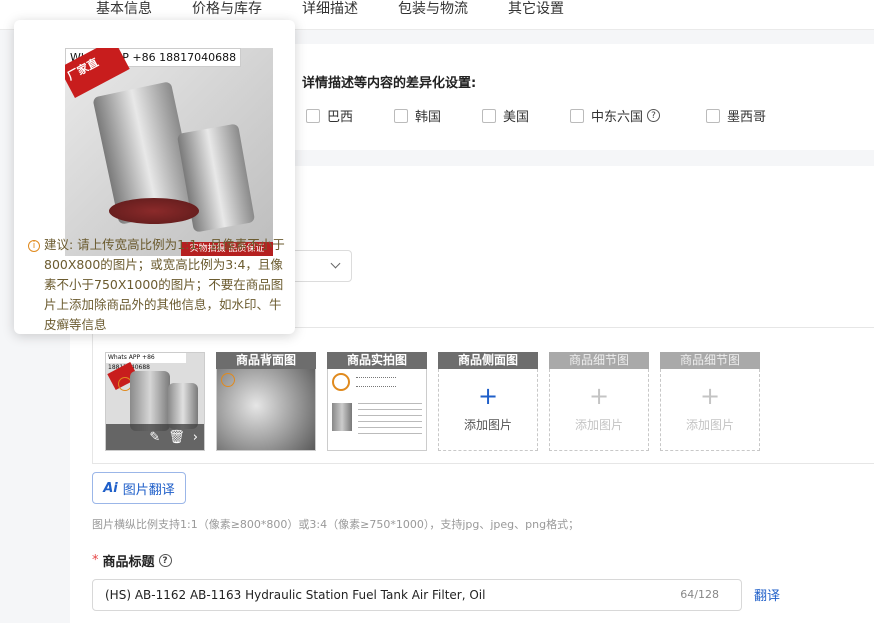  What do you see at coordinates (389, 83) in the screenshot?
I see `differentiation-title: 详情描述等内容的差异化设置:` at bounding box center [389, 83].